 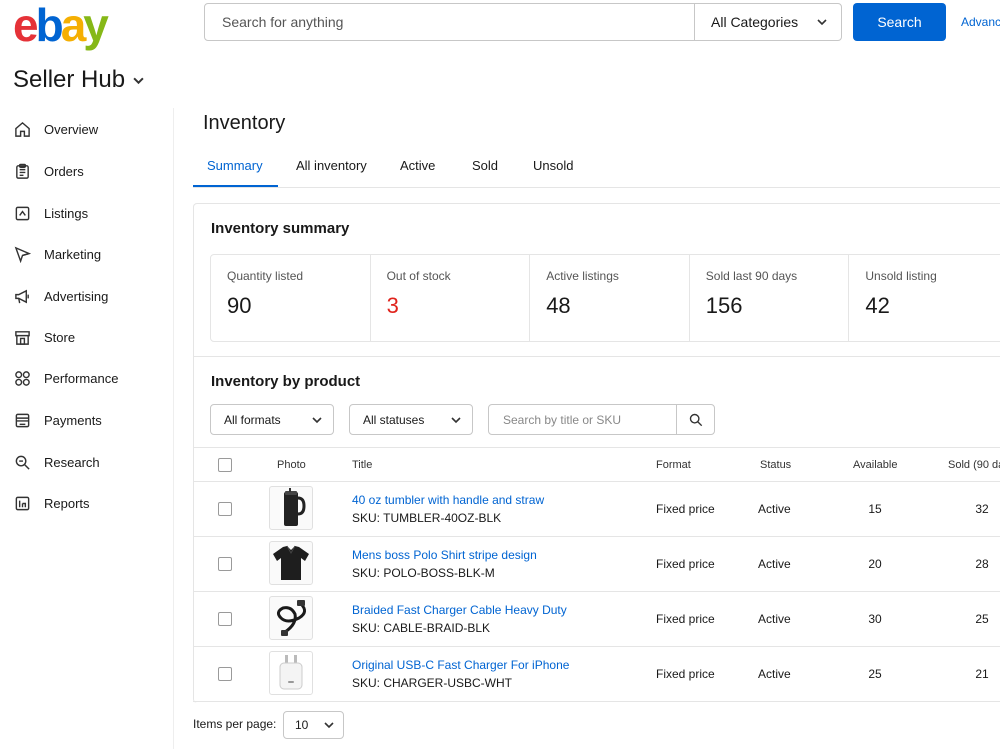 I want to click on logo-letter-a: a, so click(x=73, y=25).